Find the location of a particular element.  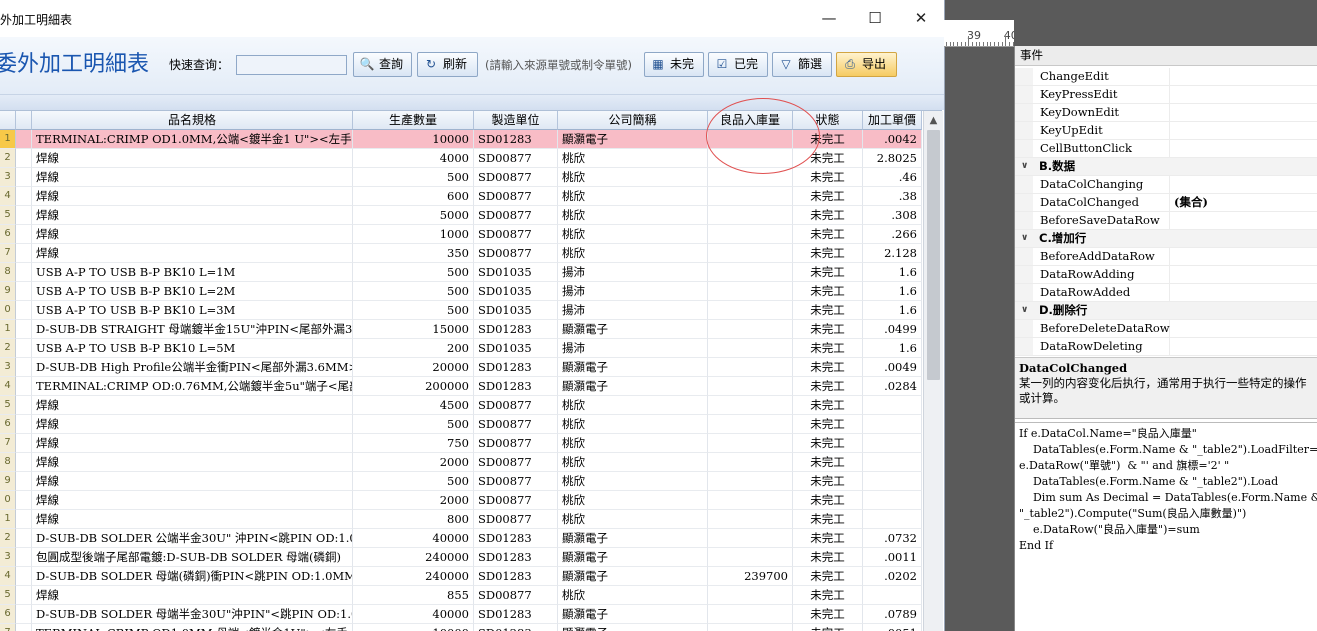

chevron-down-icon: ∨ is located at coordinates (1024, 310).